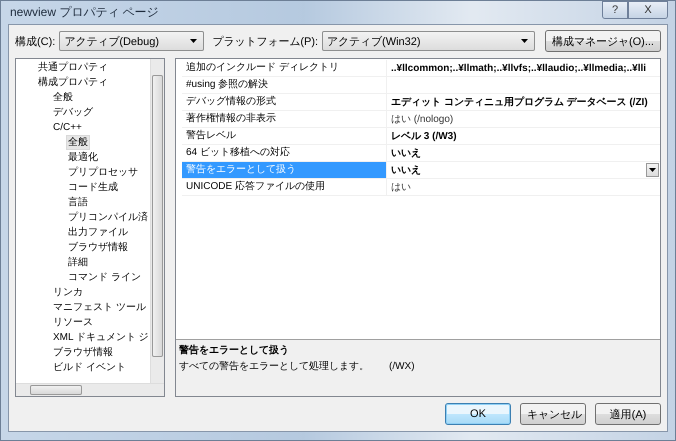 This screenshot has height=441, width=676. I want to click on ok-button: OK, so click(478, 414).